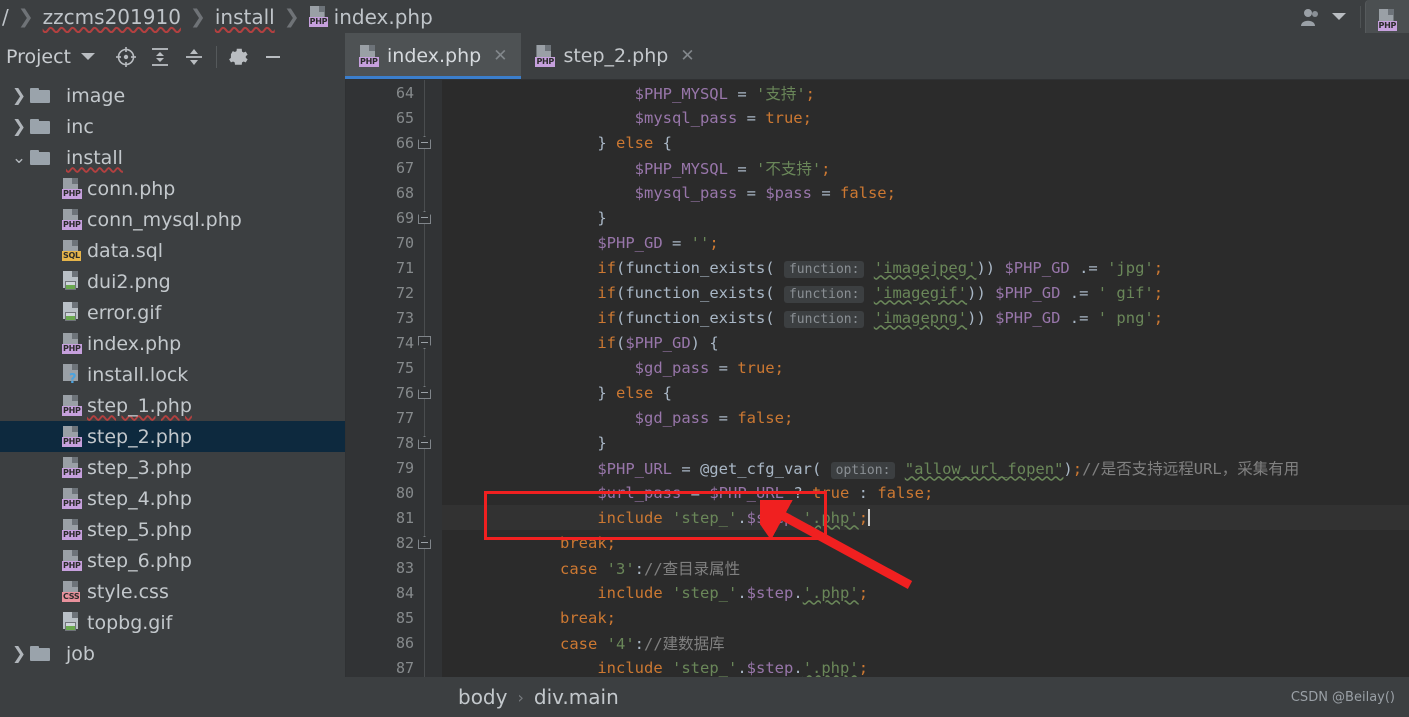  I want to click on status-breadcrumb-item: div.main, so click(576, 697).